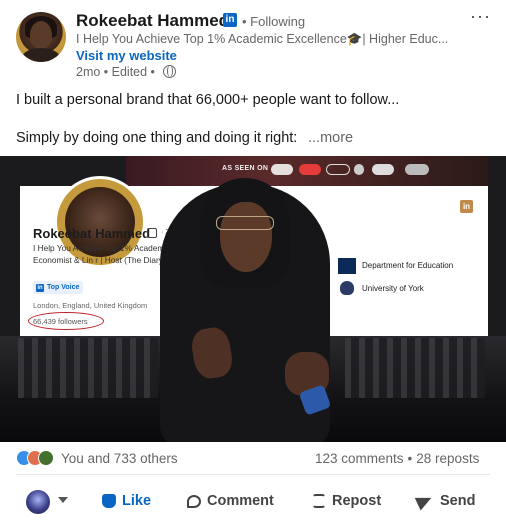 This screenshot has height=531, width=506. Describe the element at coordinates (274, 21) in the screenshot. I see `following-status: • Following` at that location.